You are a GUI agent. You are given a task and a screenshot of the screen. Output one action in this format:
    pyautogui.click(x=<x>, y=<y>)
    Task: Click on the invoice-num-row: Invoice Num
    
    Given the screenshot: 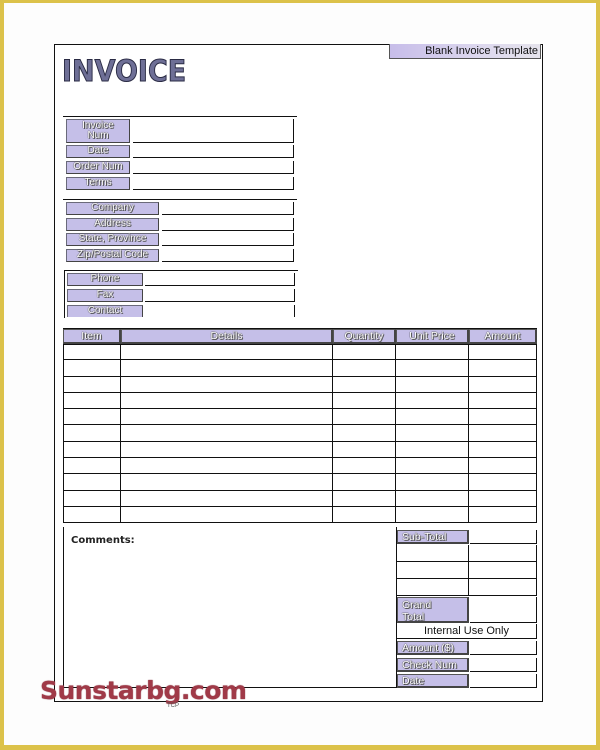 What is the action you would take?
    pyautogui.click(x=180, y=131)
    